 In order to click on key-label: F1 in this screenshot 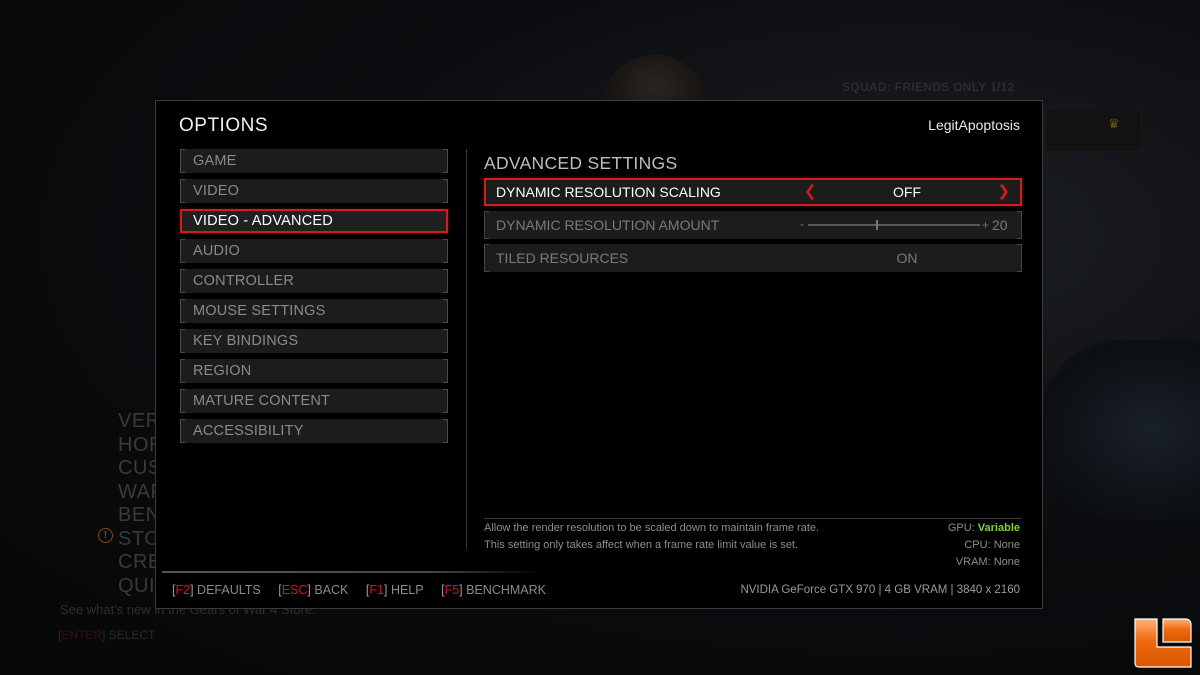, I will do `click(376, 590)`.